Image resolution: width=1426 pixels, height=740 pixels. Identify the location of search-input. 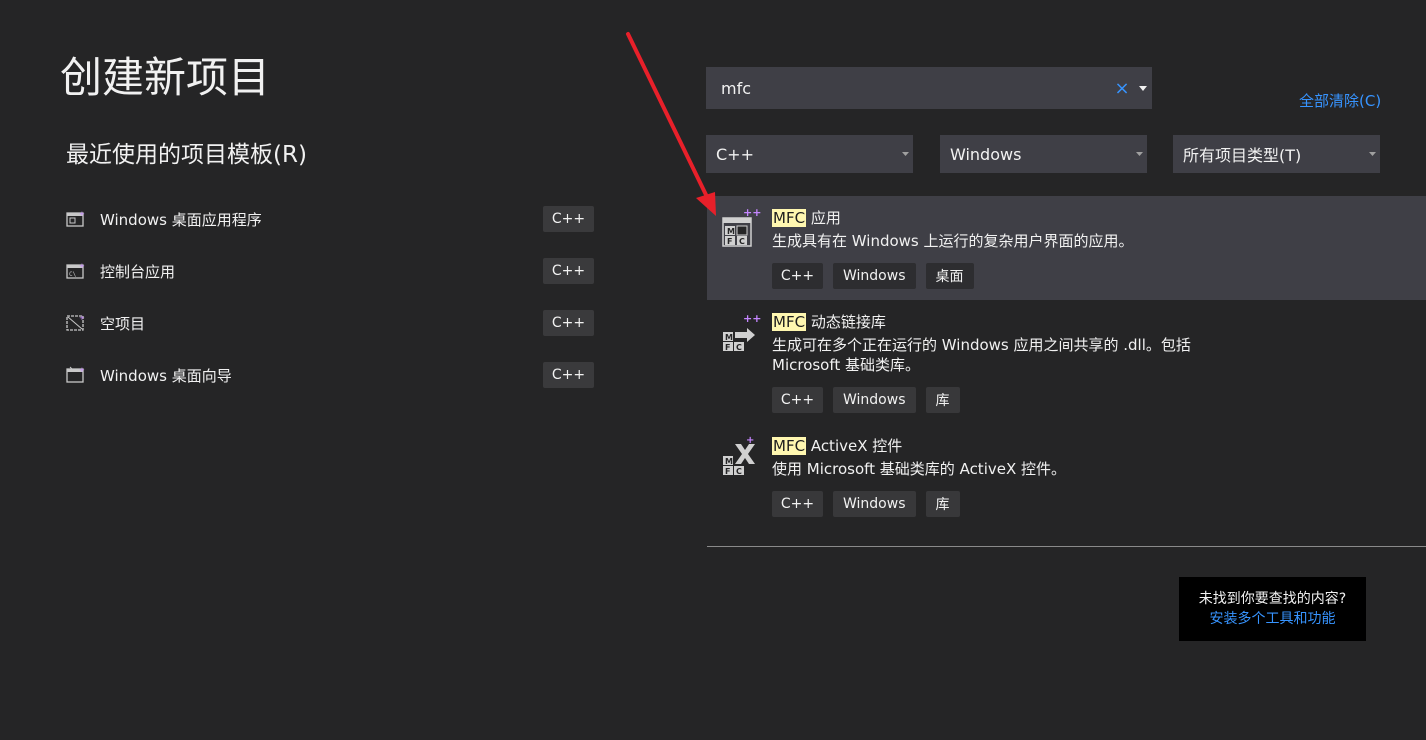
(909, 88).